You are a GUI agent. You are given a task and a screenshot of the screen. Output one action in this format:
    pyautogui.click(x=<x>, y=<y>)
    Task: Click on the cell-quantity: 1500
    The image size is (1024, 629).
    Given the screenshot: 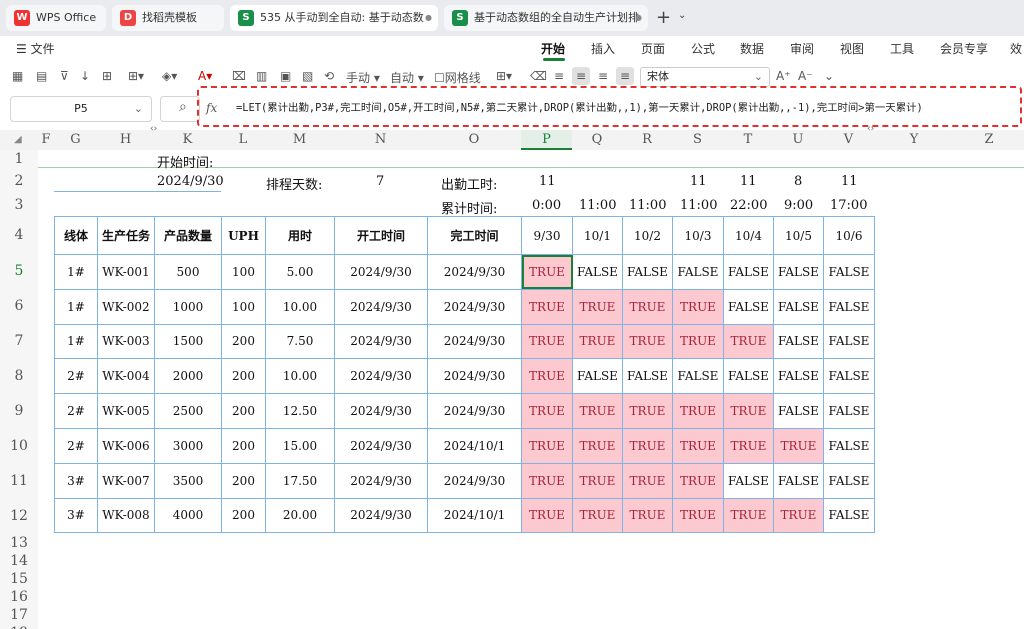 What is the action you would take?
    pyautogui.click(x=188, y=341)
    